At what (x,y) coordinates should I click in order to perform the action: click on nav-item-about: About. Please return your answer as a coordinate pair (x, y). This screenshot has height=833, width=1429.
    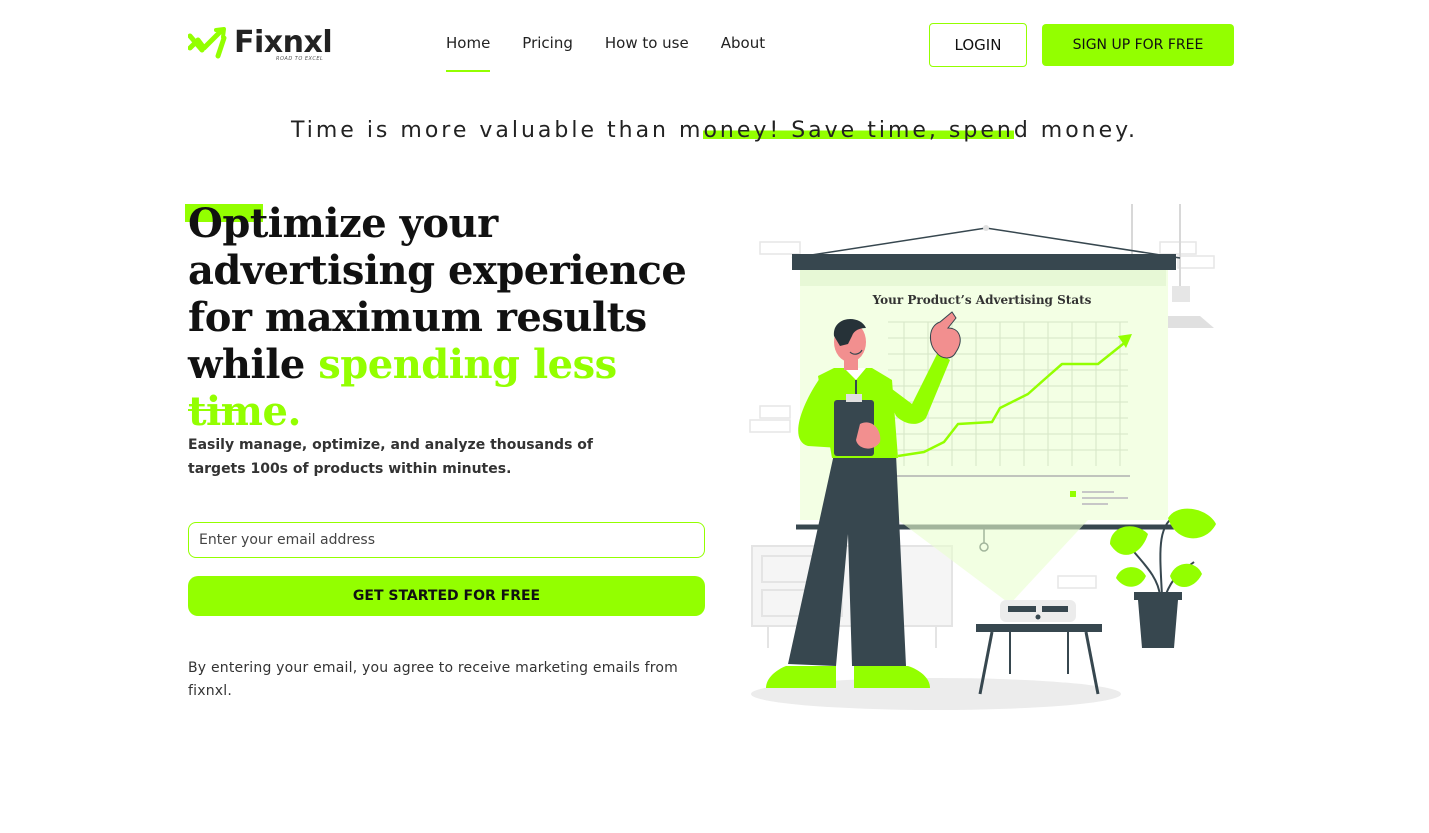
    Looking at the image, I should click on (743, 47).